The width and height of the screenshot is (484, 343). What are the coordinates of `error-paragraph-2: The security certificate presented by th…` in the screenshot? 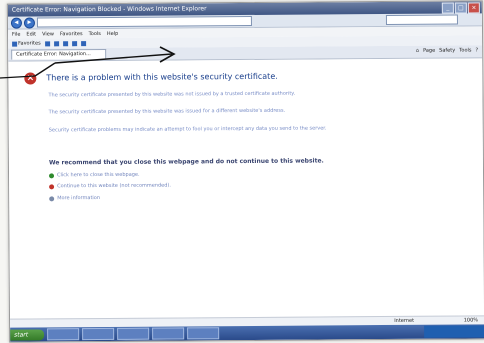 It's located at (167, 111).